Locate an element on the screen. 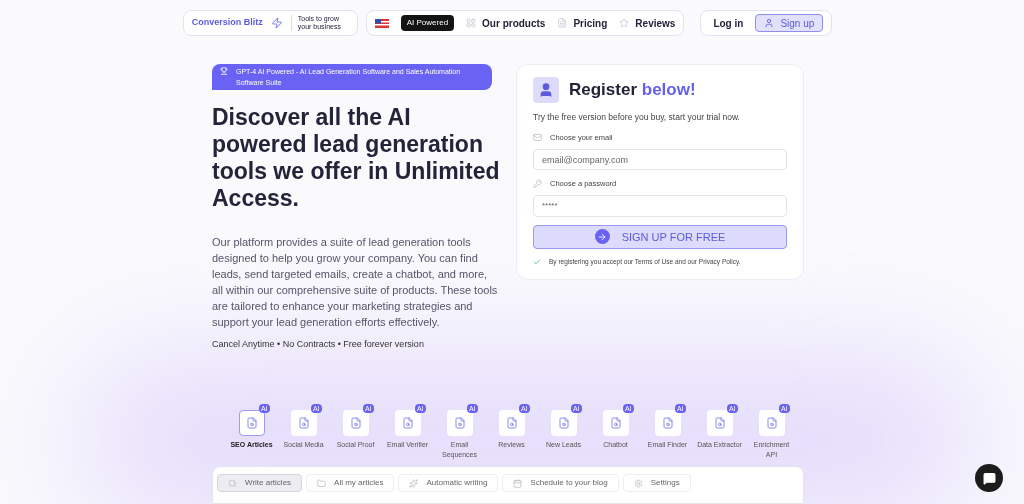 Image resolution: width=1024 pixels, height=504 pixels. document-icon is located at coordinates (562, 23).